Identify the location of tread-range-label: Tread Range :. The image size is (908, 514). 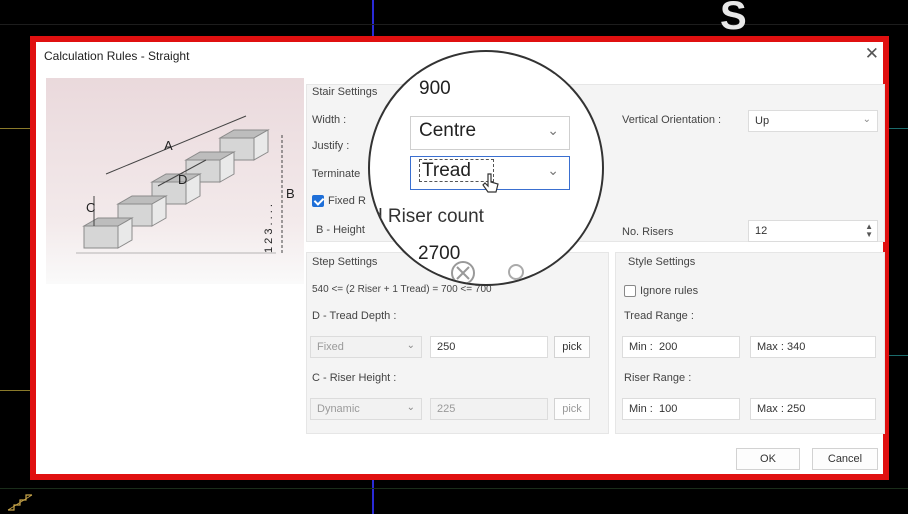
(659, 316).